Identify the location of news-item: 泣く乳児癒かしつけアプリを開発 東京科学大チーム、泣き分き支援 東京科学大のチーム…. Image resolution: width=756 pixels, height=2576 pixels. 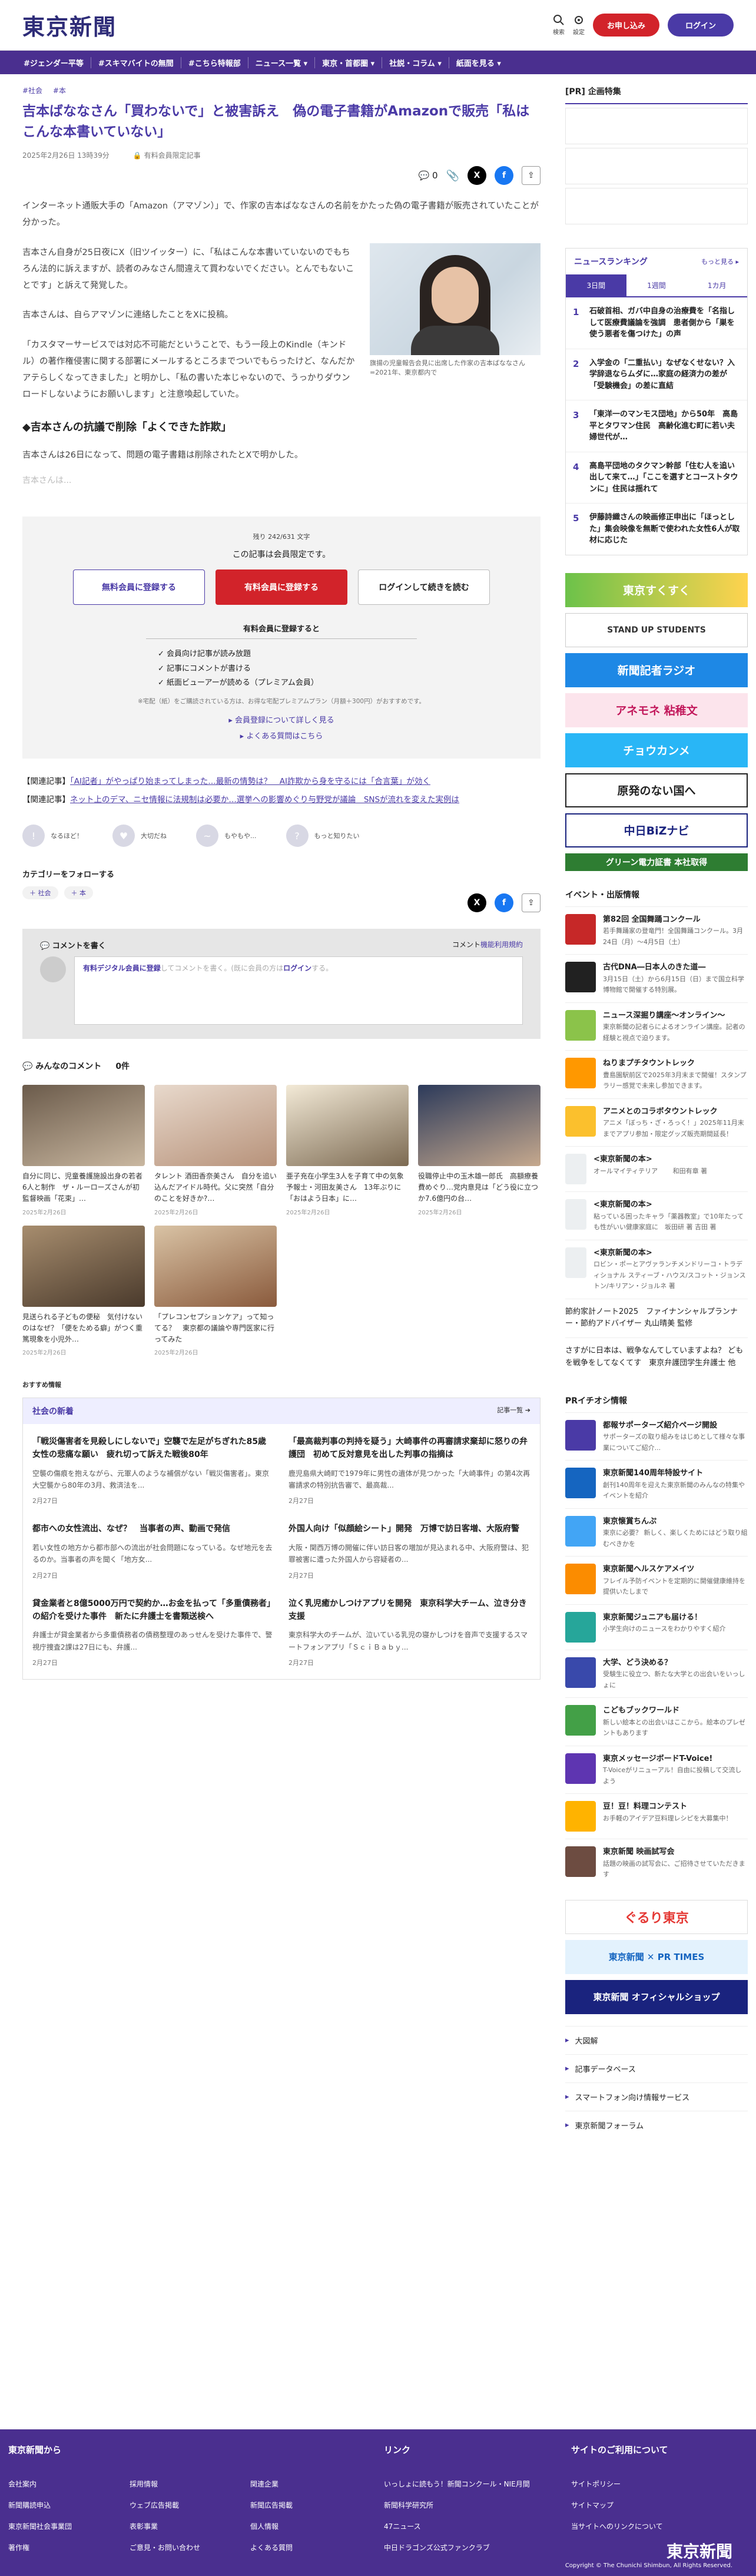
(409, 1632).